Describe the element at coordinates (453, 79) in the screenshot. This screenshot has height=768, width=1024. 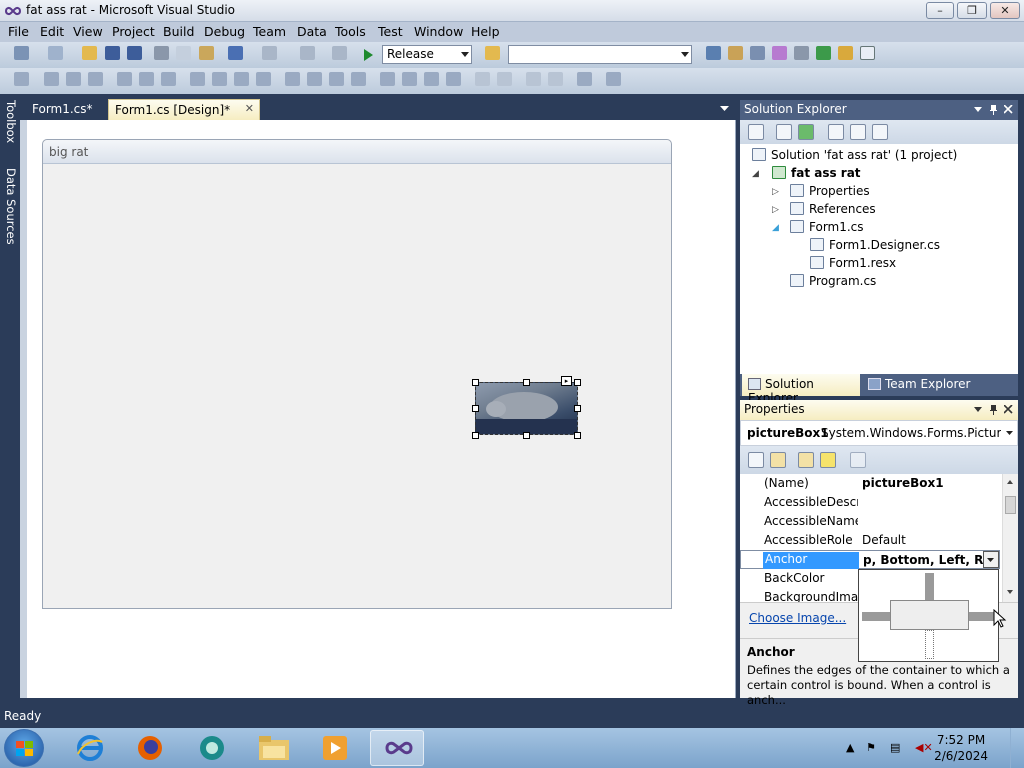
I see `remove-vertical-spacing-icon` at that location.